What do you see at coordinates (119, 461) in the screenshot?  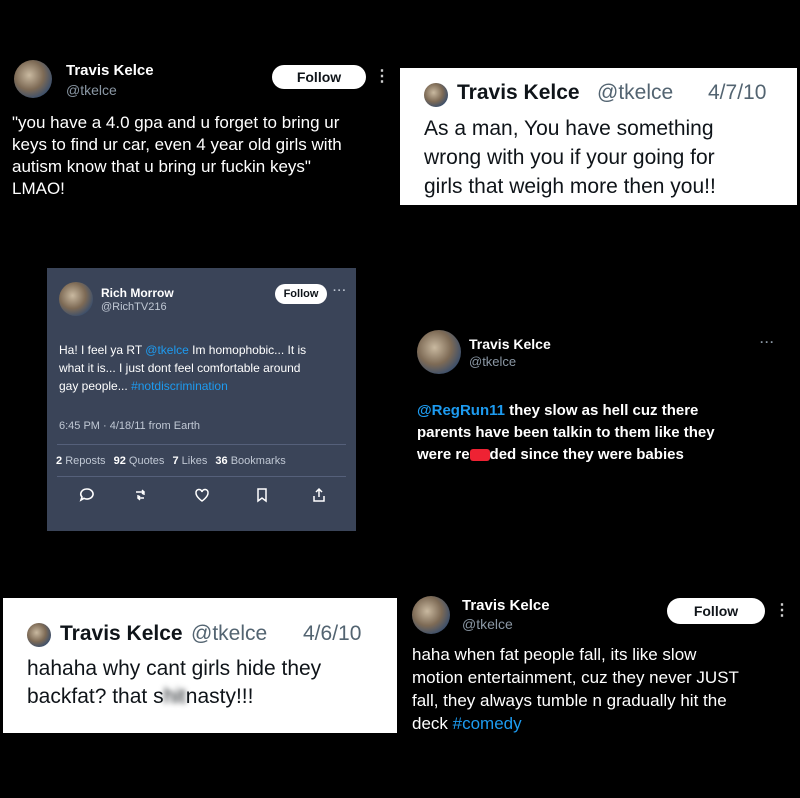 I see `stat-count: 92` at bounding box center [119, 461].